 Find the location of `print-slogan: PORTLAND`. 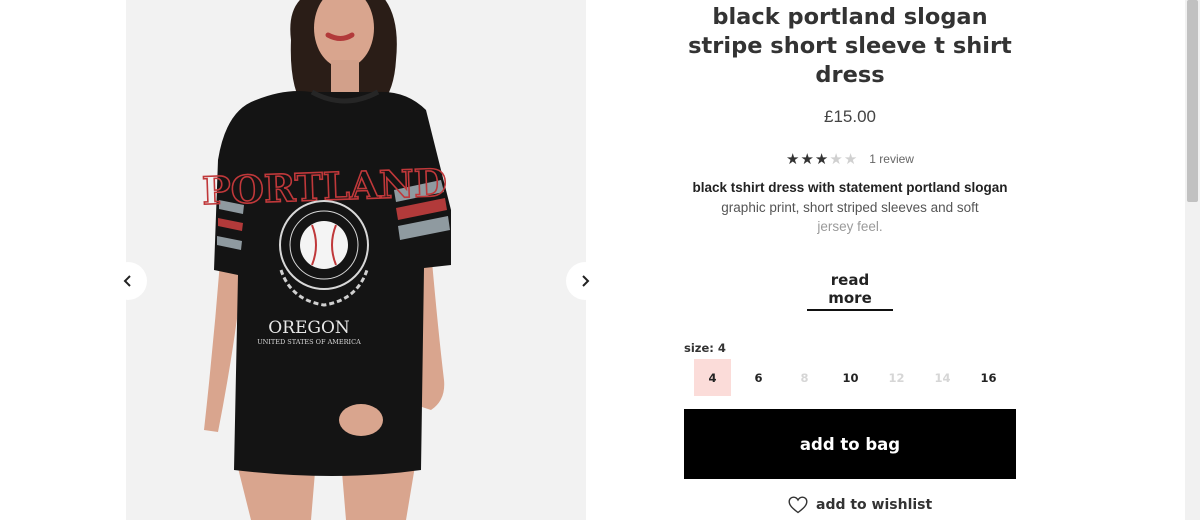

print-slogan: PORTLAND is located at coordinates (324, 187).